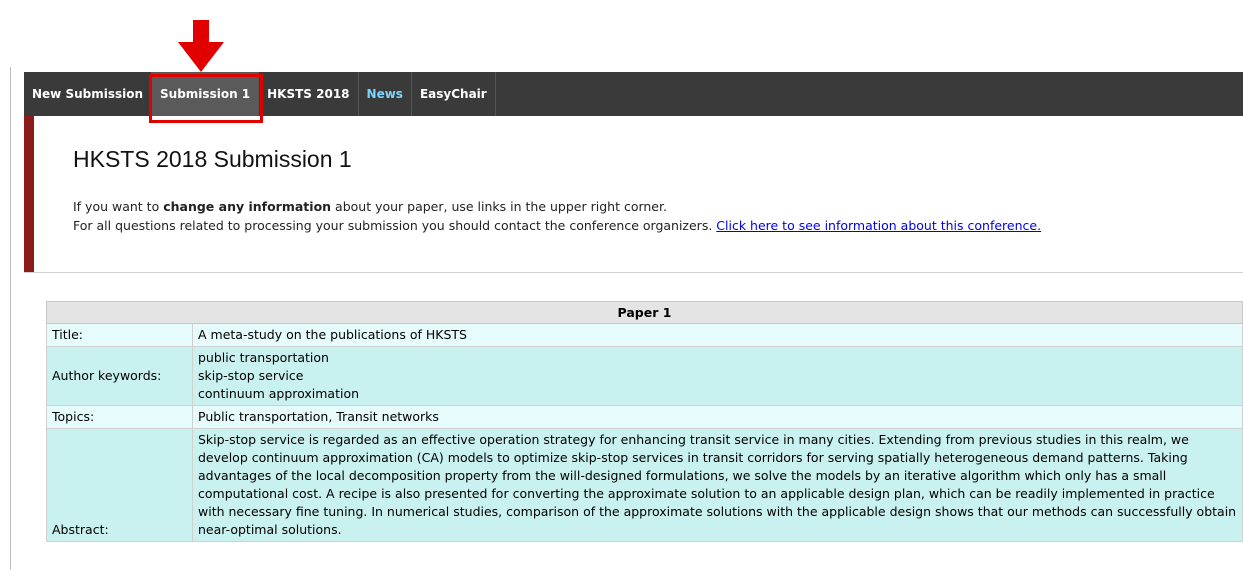 This screenshot has width=1243, height=570. What do you see at coordinates (119, 485) in the screenshot?
I see `abstract-label: Abstract:` at bounding box center [119, 485].